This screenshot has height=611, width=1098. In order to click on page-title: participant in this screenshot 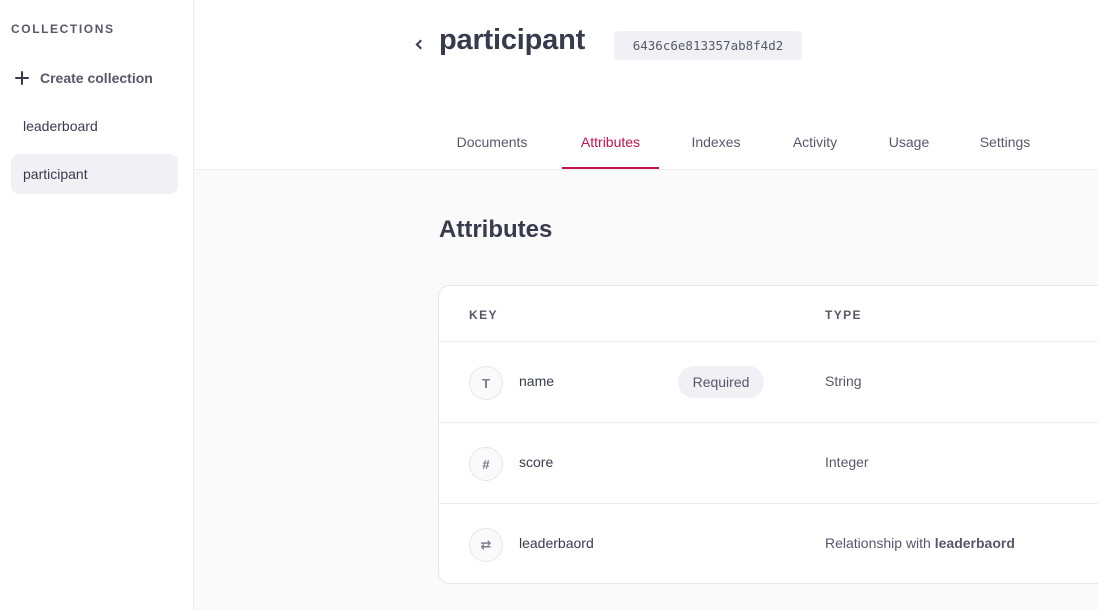, I will do `click(512, 40)`.